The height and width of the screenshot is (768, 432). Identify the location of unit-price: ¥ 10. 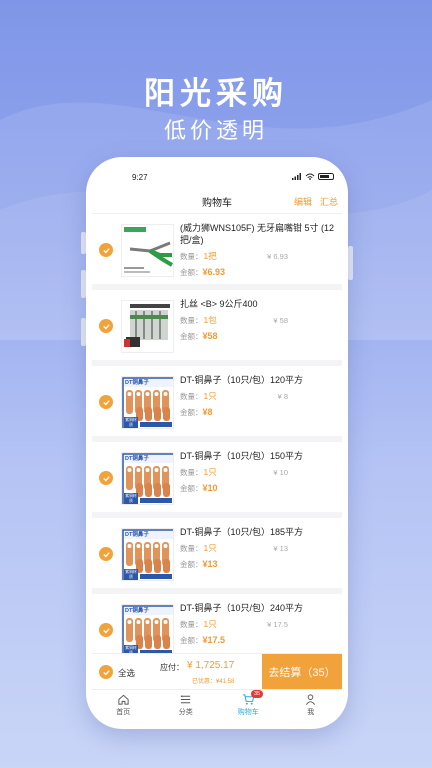
(280, 472).